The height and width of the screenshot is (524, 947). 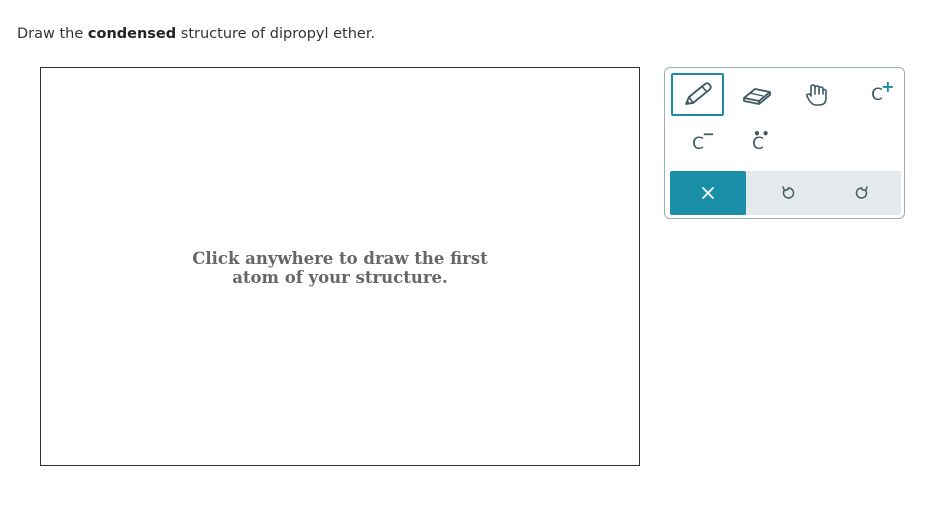 I want to click on carbocation-tool-button: C +, so click(x=877, y=95).